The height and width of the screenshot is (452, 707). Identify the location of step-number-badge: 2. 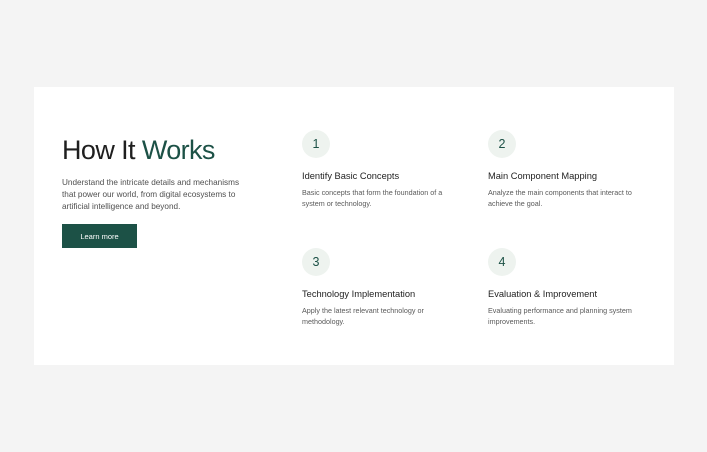
(502, 144).